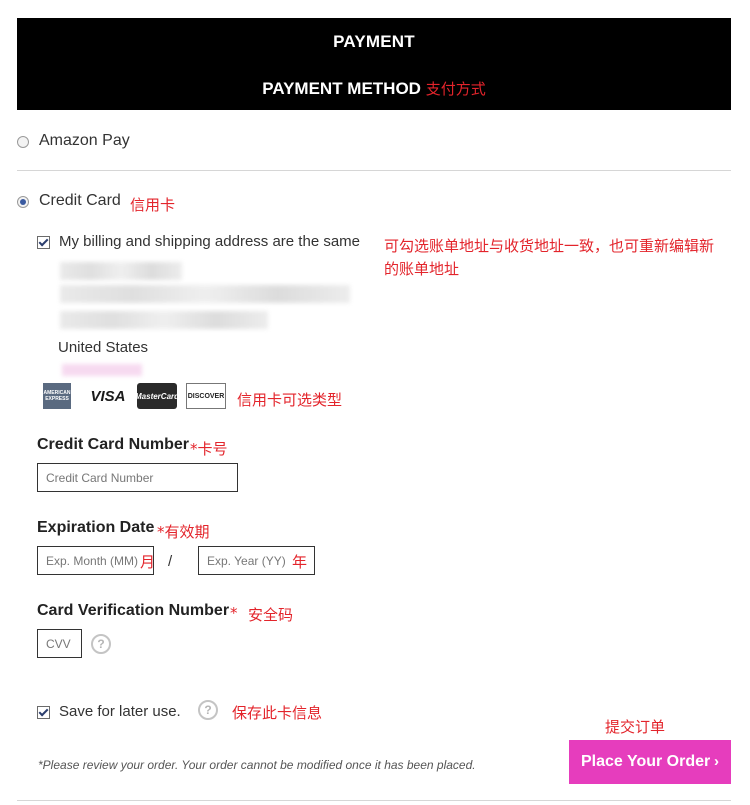  Describe the element at coordinates (59, 643) in the screenshot. I see `cvv-input` at that location.